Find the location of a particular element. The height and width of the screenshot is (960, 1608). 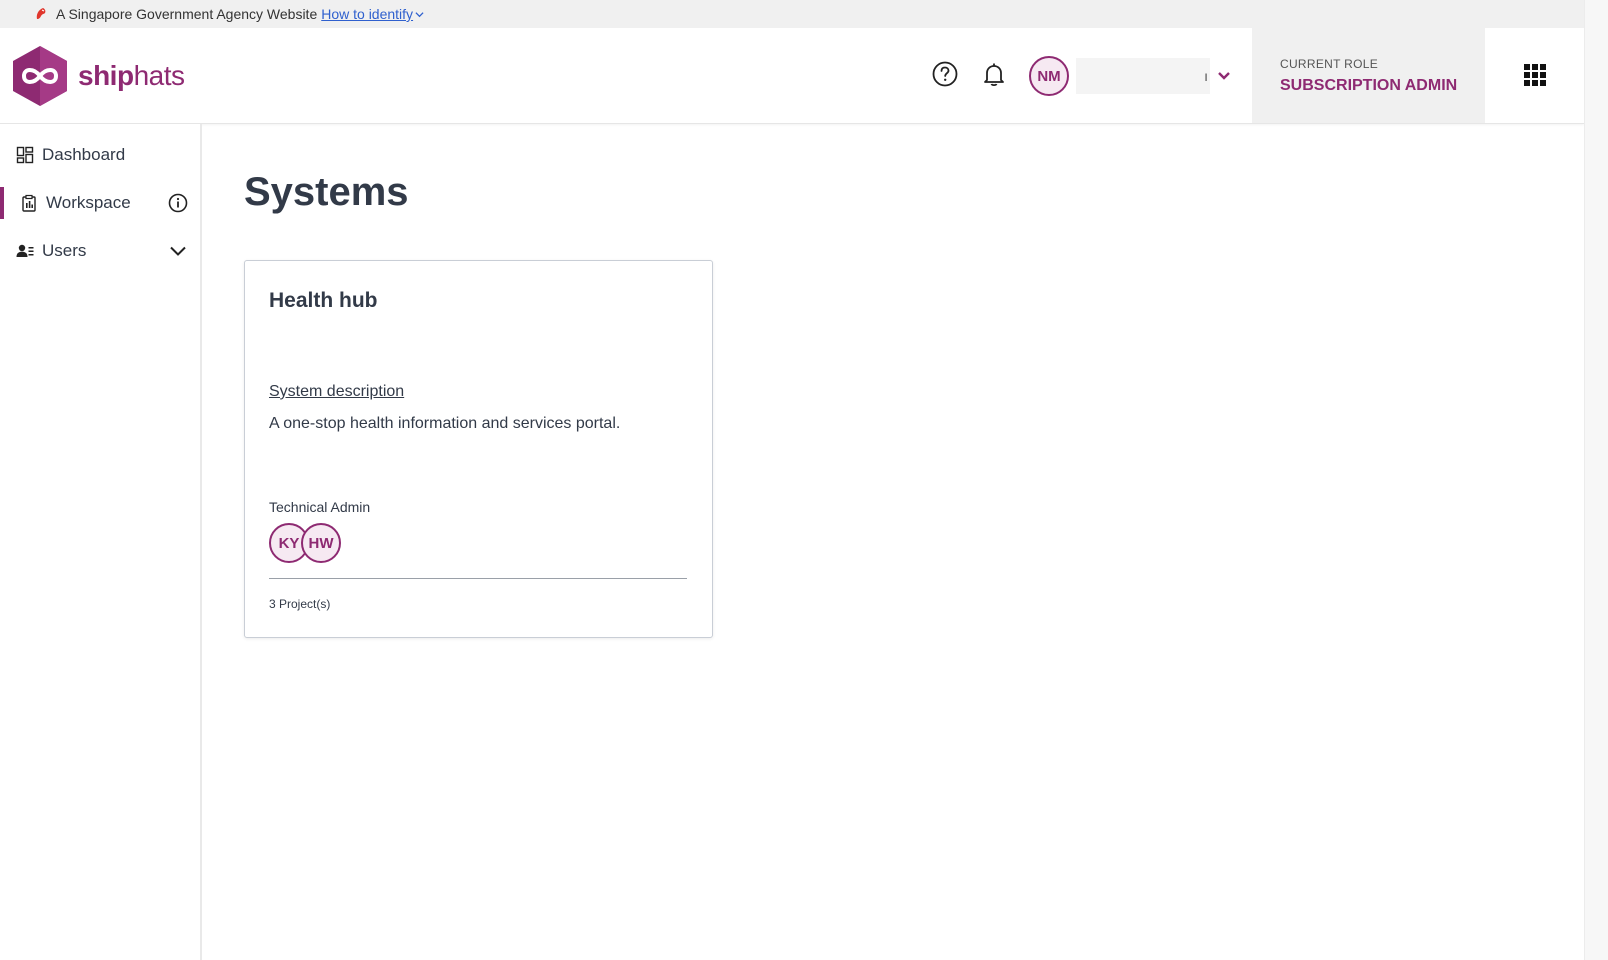

logo-wordmark: shiphats is located at coordinates (131, 76).